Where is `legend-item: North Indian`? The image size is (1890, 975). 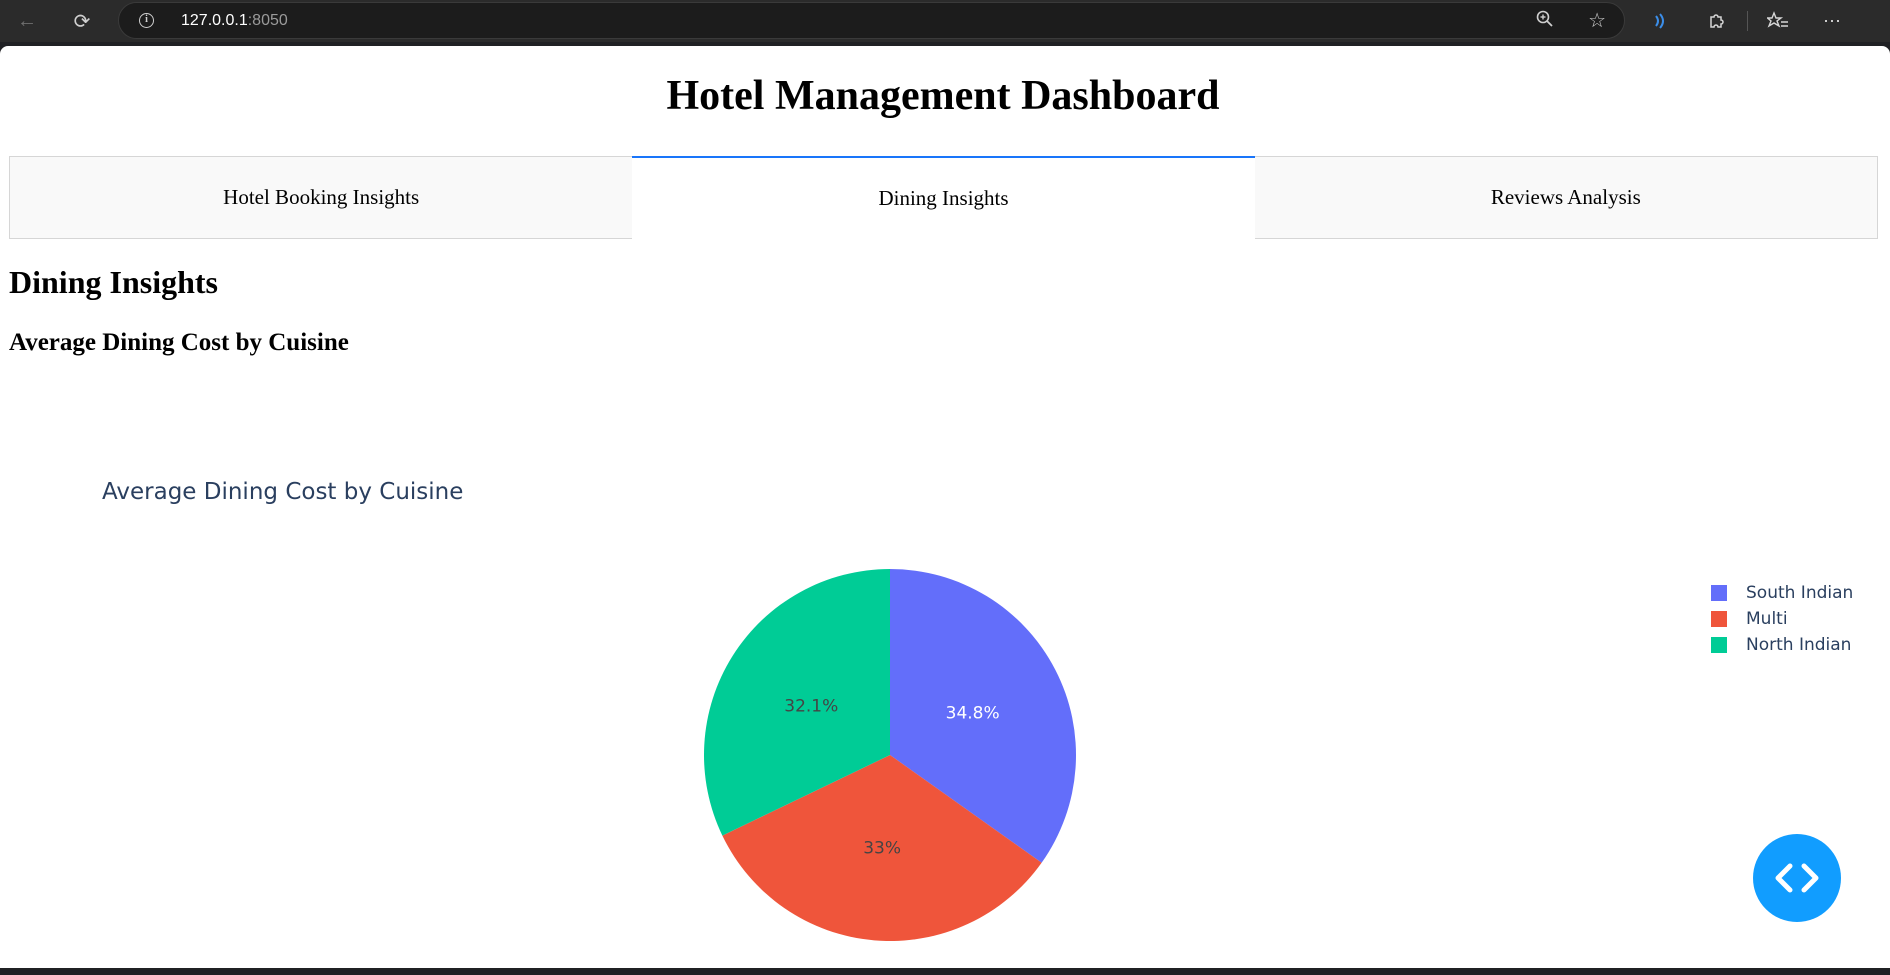
legend-item: North Indian is located at coordinates (1782, 645).